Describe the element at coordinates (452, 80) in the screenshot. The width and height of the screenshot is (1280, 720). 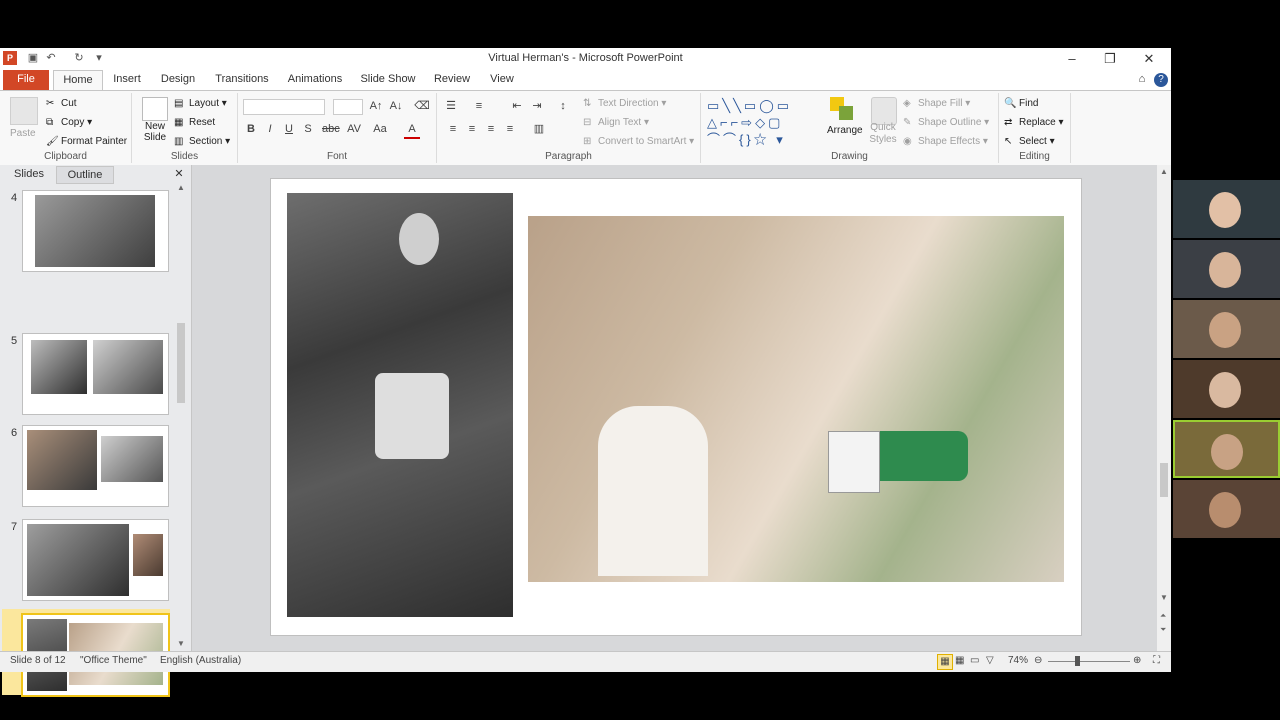
I see `tab-review: Review` at that location.